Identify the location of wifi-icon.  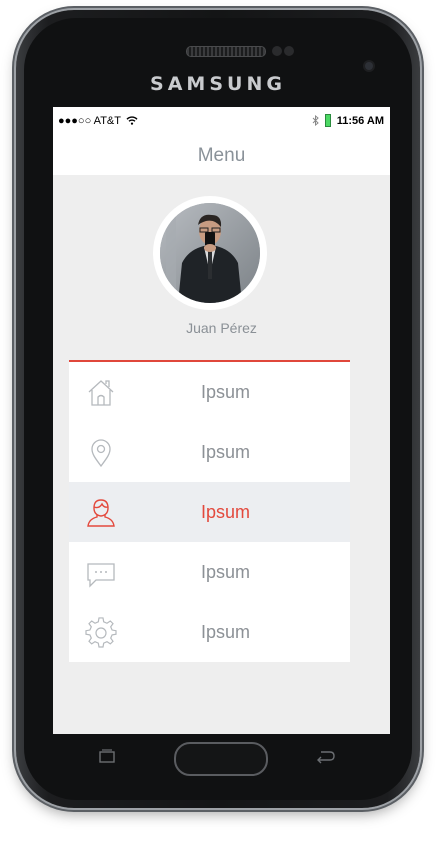
(132, 120).